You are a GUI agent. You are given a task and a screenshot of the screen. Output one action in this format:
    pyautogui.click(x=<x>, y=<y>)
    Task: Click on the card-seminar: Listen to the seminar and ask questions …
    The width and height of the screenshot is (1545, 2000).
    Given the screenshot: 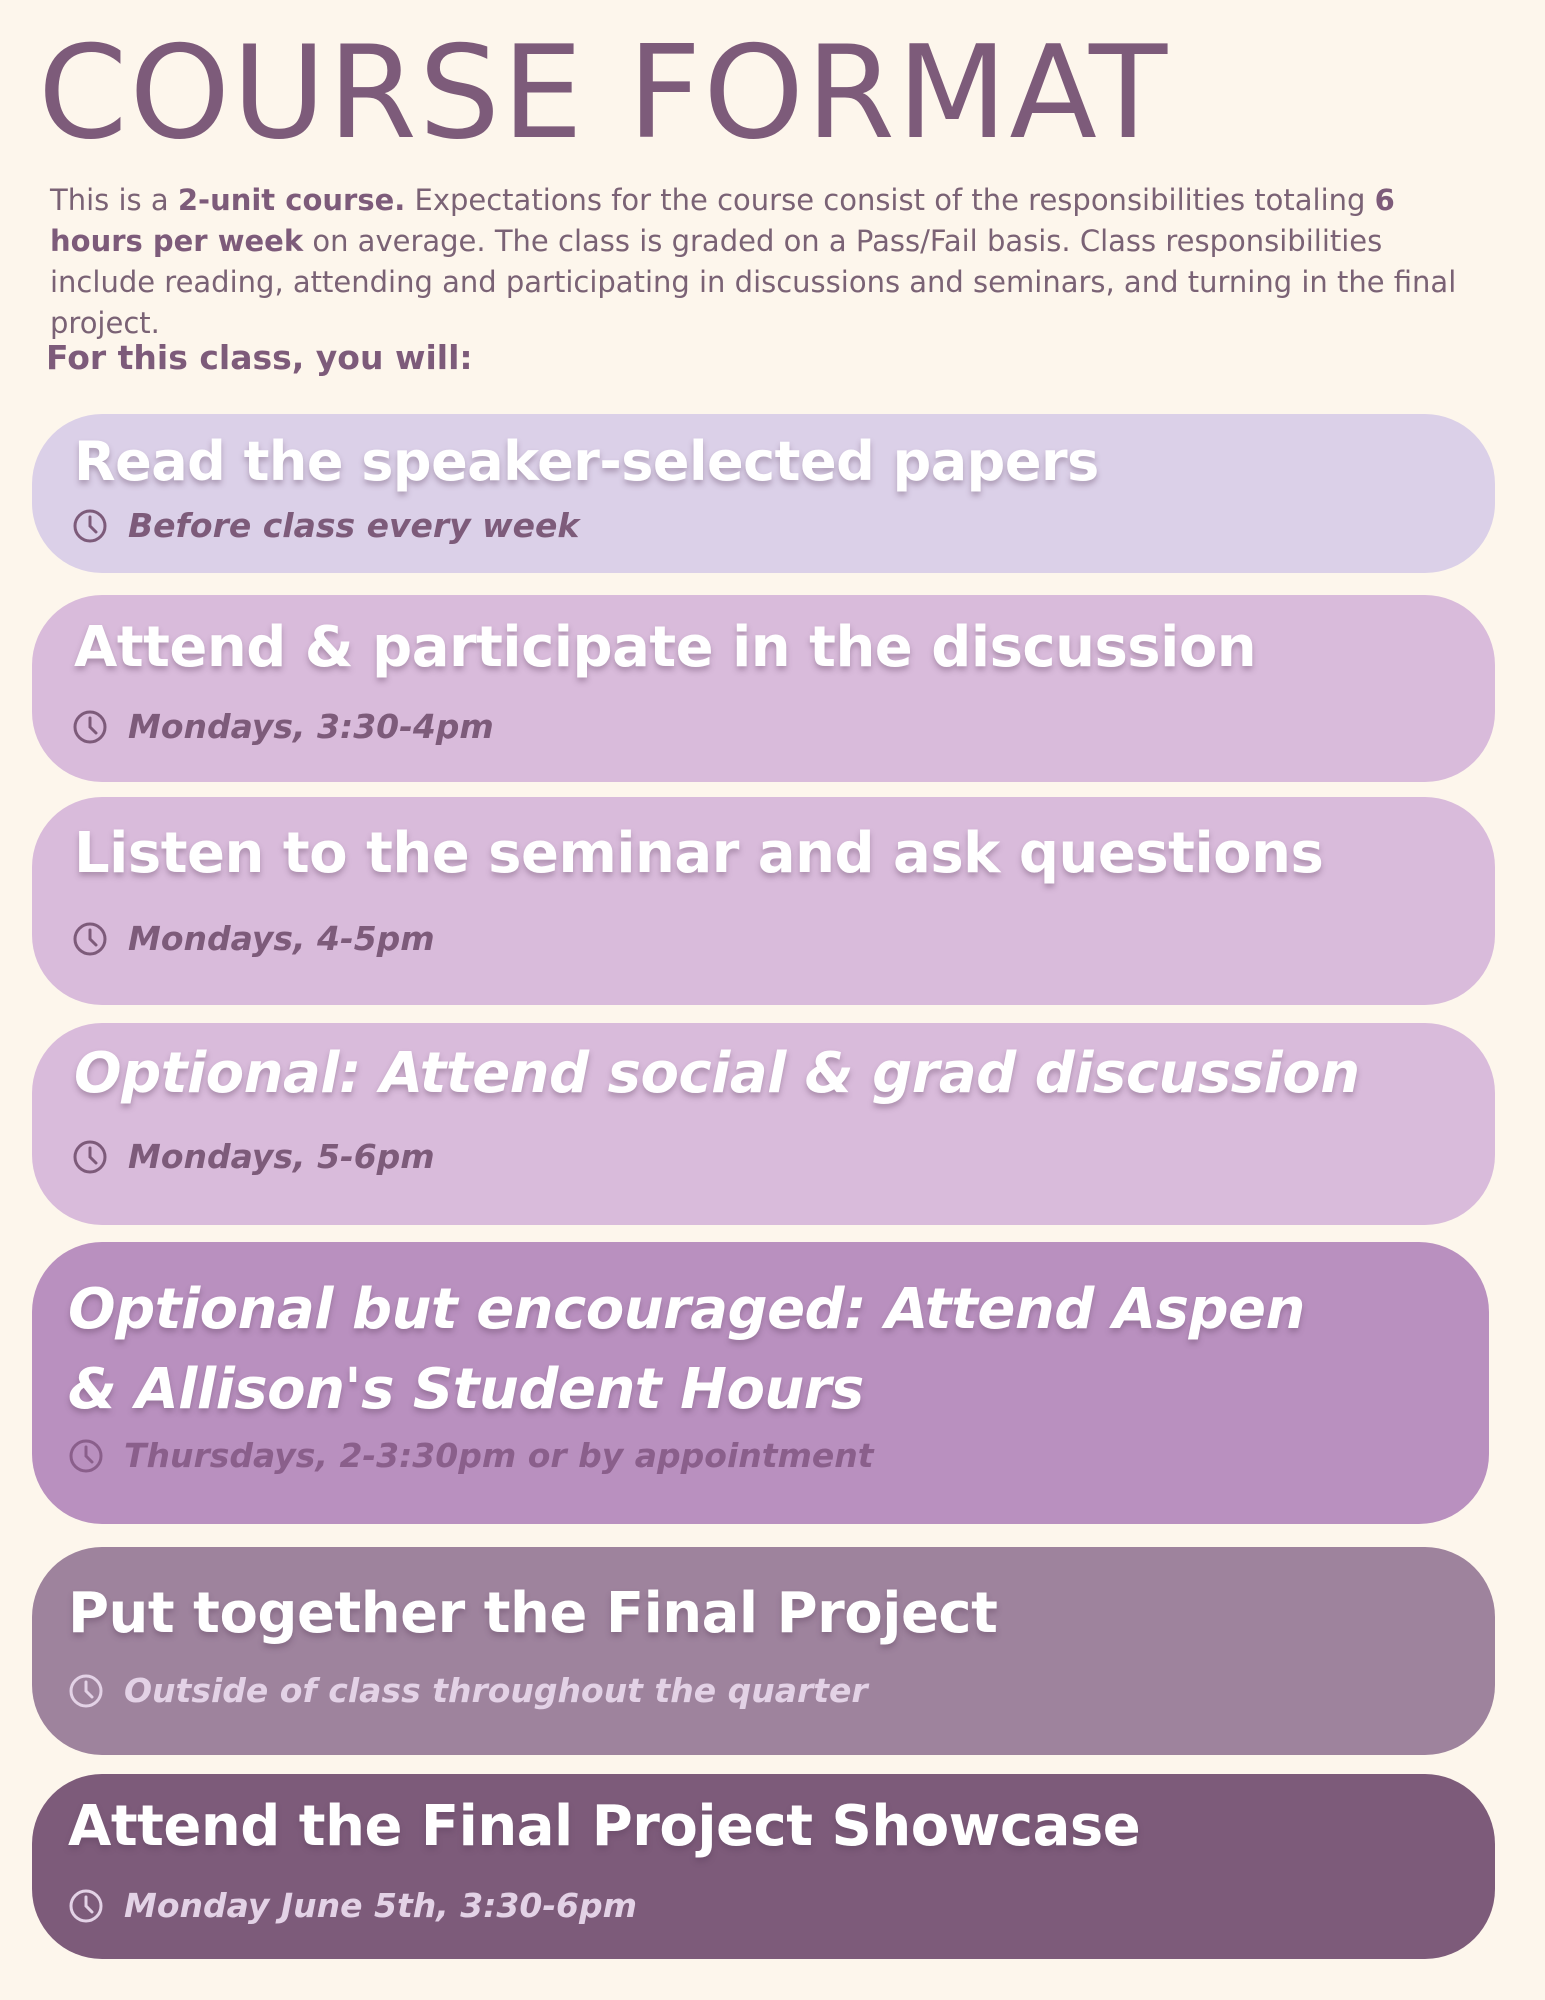 What is the action you would take?
    pyautogui.click(x=763, y=901)
    